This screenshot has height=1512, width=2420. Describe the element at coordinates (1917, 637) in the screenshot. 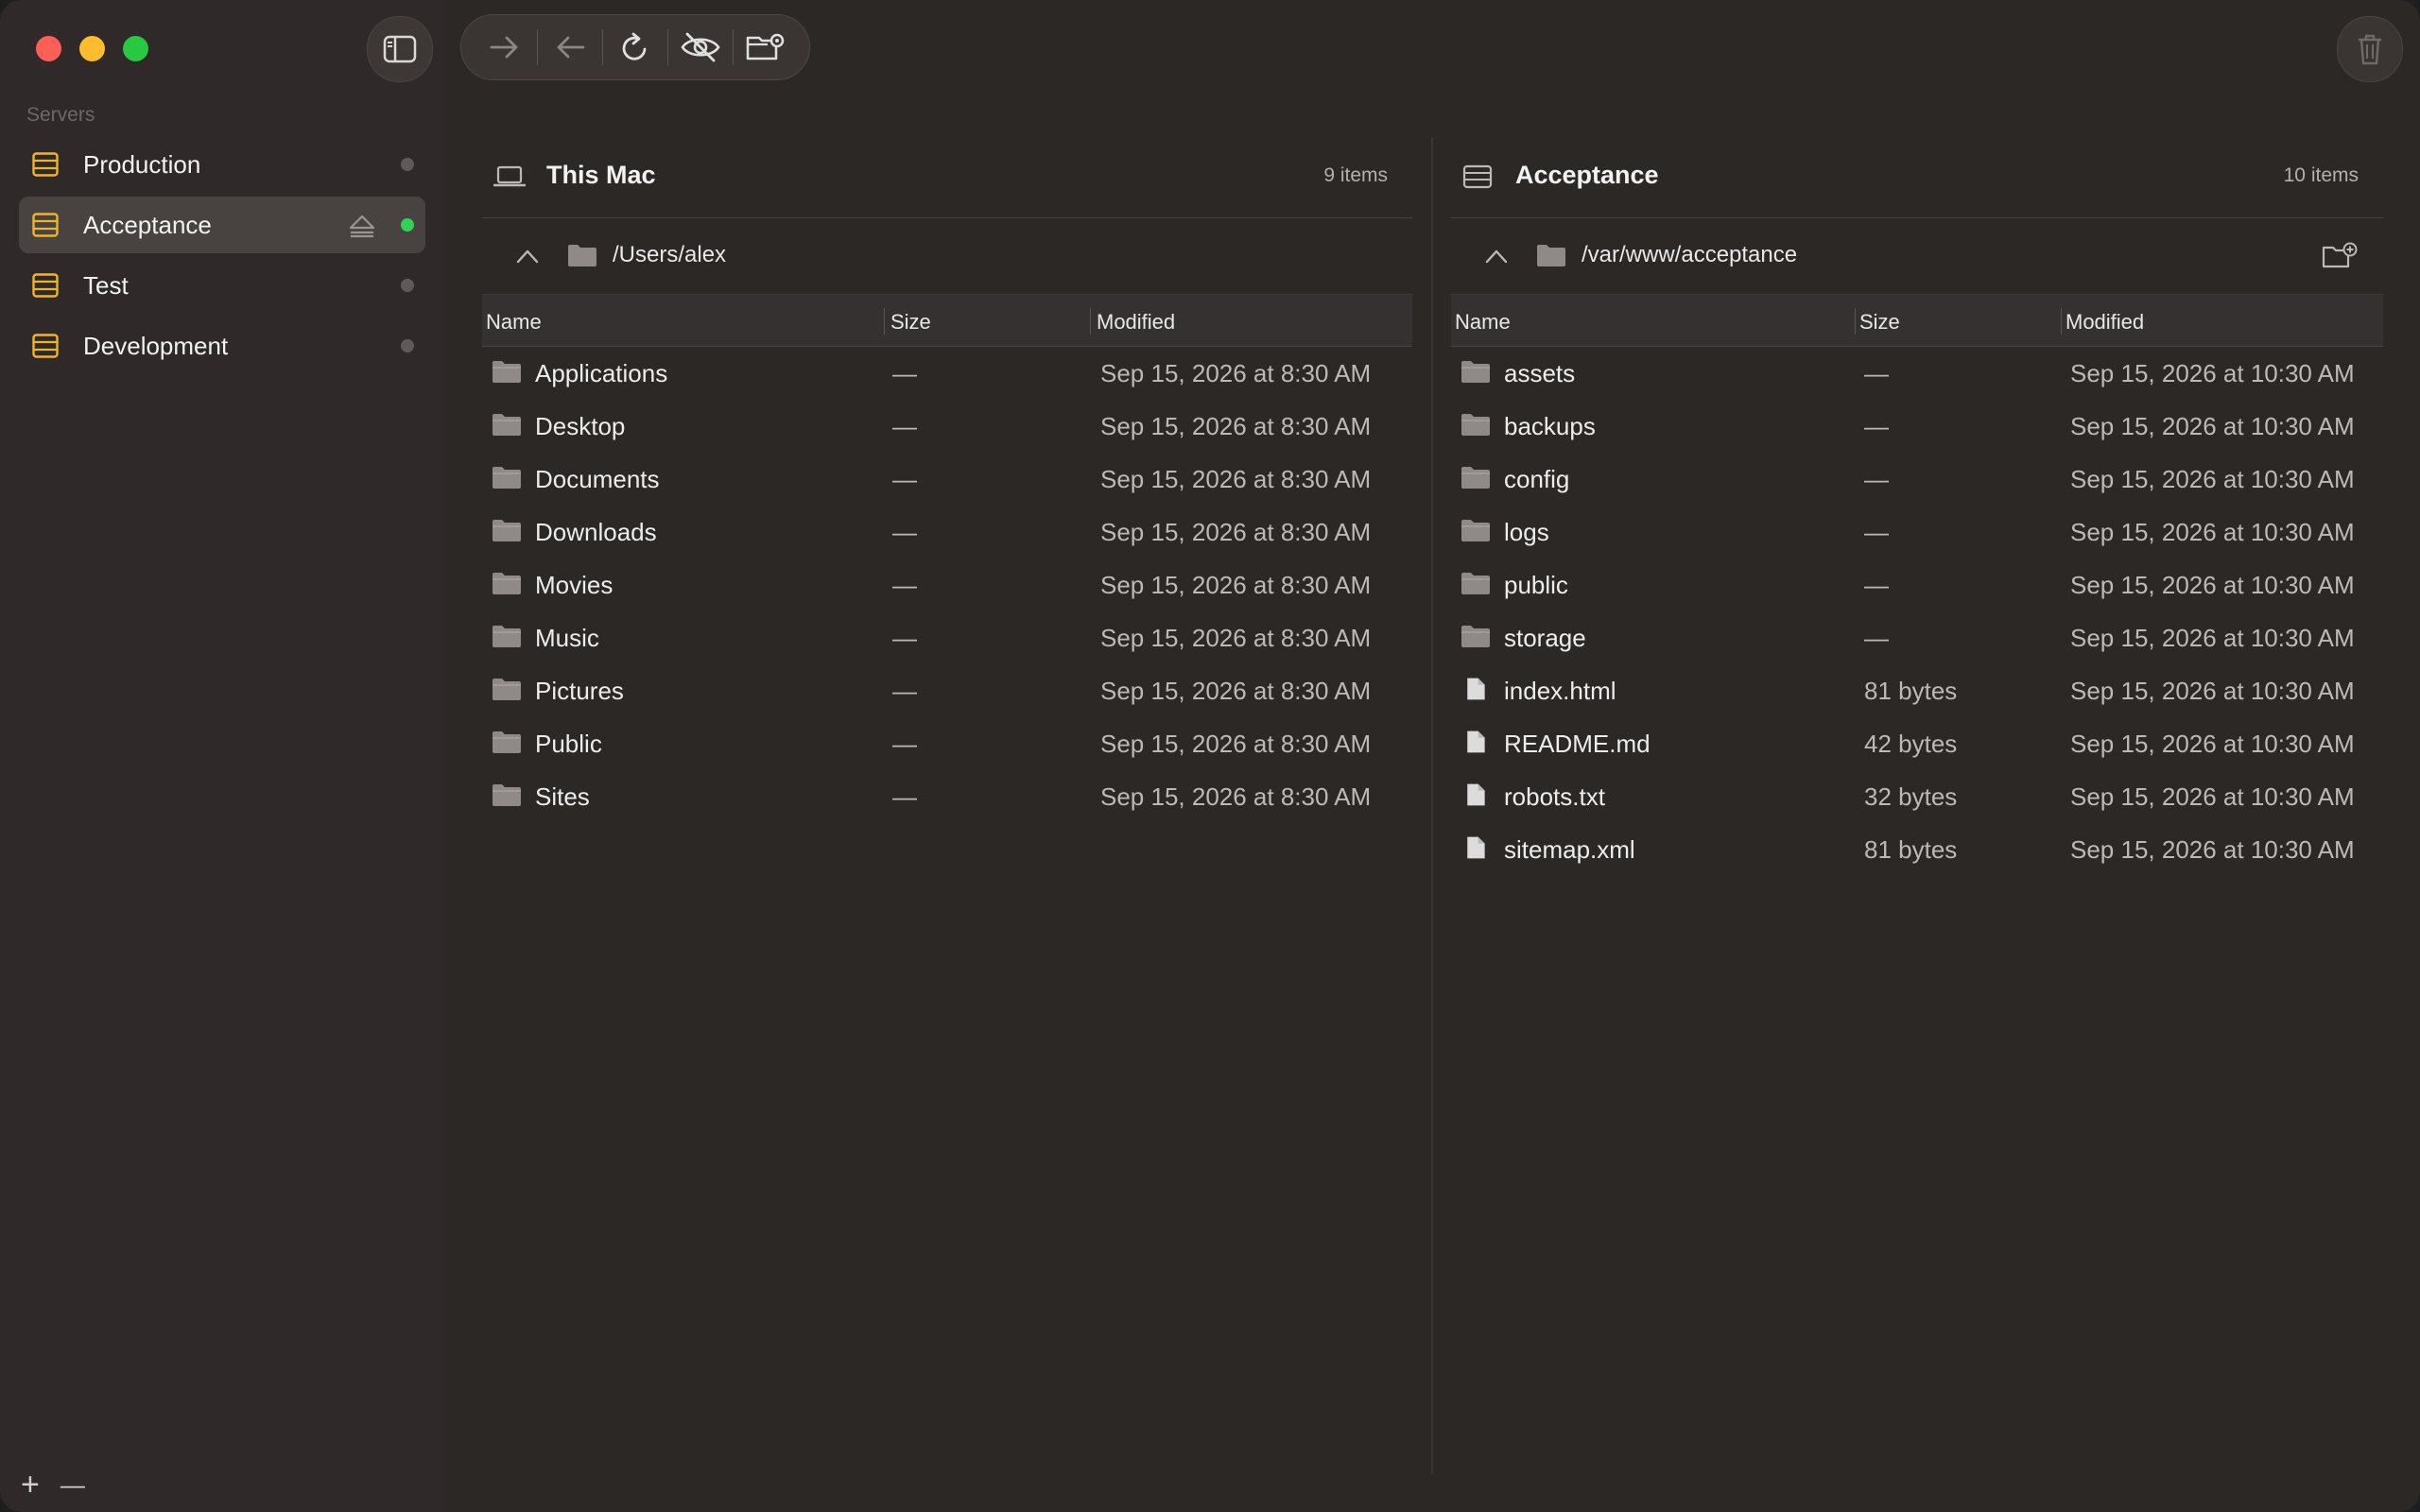

I see `table-row: storage — Sep 15, 2026 at 10:30 AM` at that location.